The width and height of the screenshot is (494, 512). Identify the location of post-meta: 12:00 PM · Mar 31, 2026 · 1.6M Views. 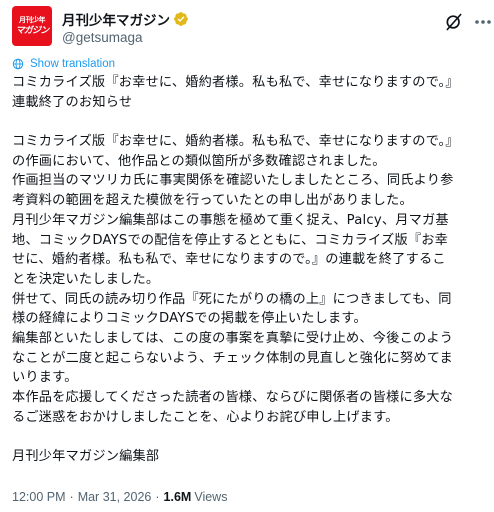
(119, 497).